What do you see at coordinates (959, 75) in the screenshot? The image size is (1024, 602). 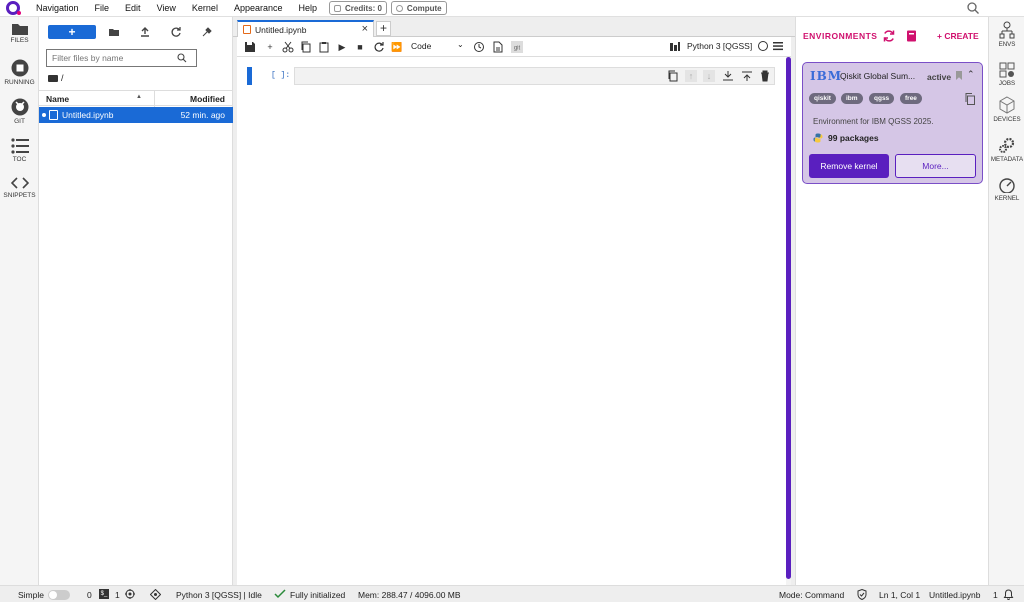 I see `bookmark-icon` at bounding box center [959, 75].